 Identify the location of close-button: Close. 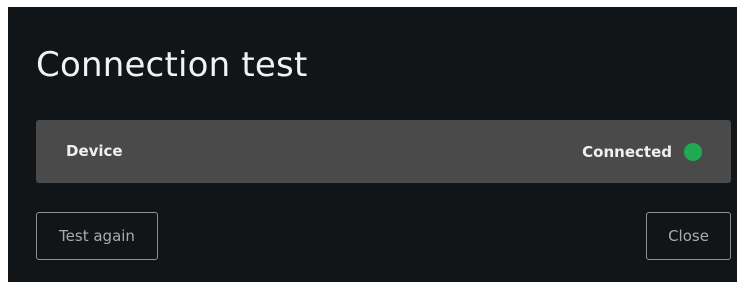
(688, 236).